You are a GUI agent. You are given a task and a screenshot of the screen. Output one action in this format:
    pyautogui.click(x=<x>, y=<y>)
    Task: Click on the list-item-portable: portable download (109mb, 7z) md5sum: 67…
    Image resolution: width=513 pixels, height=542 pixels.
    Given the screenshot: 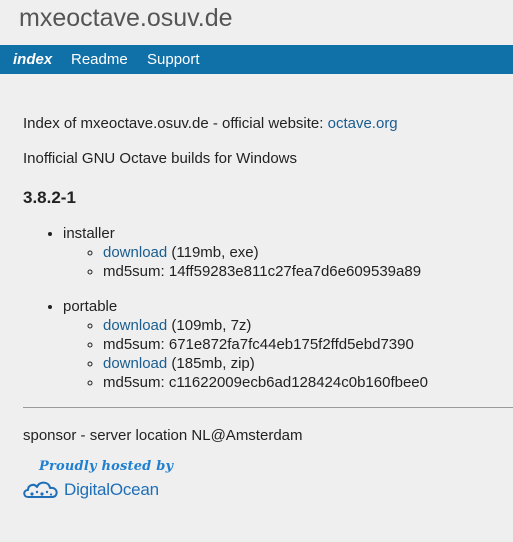 What is the action you would take?
    pyautogui.click(x=245, y=344)
    